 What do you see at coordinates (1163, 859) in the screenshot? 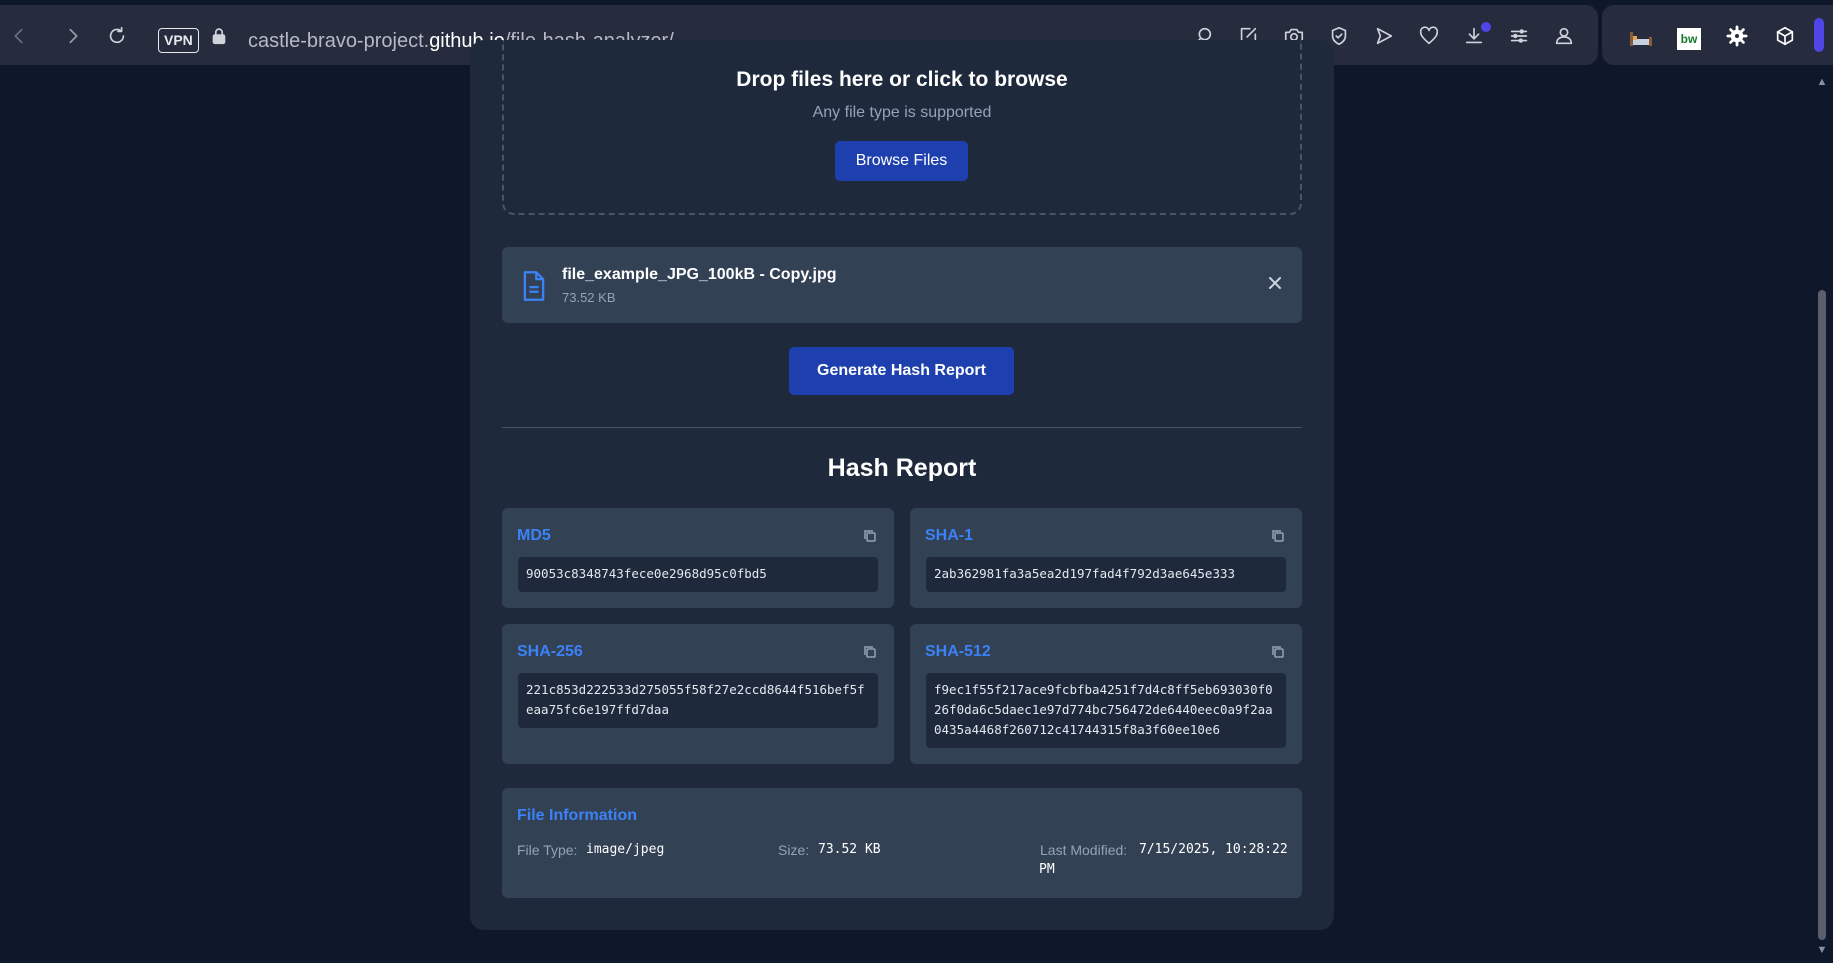
I see `last-modified-value: 7/15/2025, 10:28:22 PM` at bounding box center [1163, 859].